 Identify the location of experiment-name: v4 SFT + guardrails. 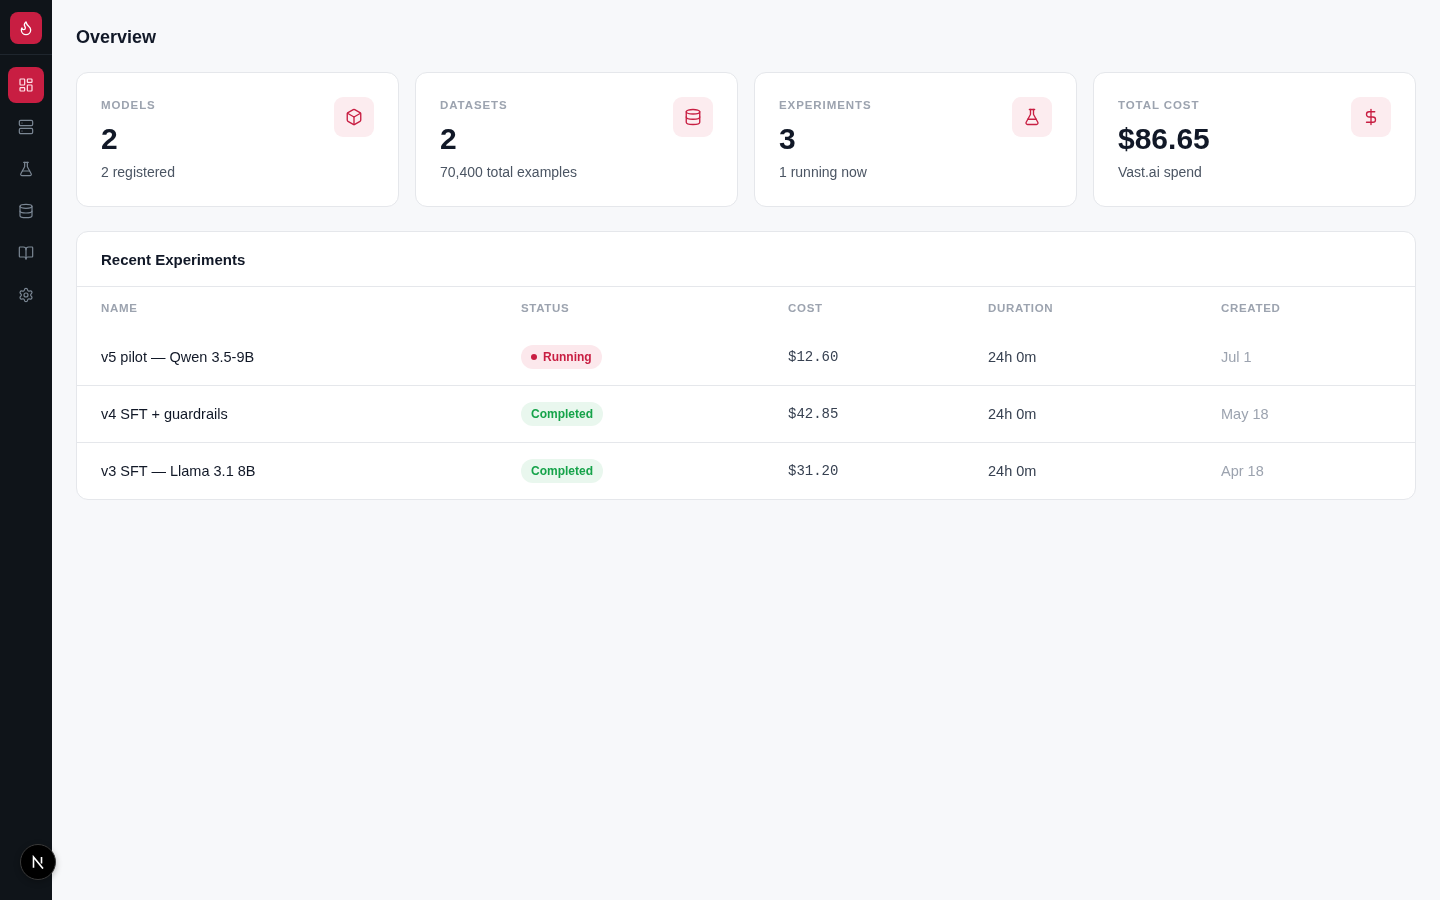
(164, 414).